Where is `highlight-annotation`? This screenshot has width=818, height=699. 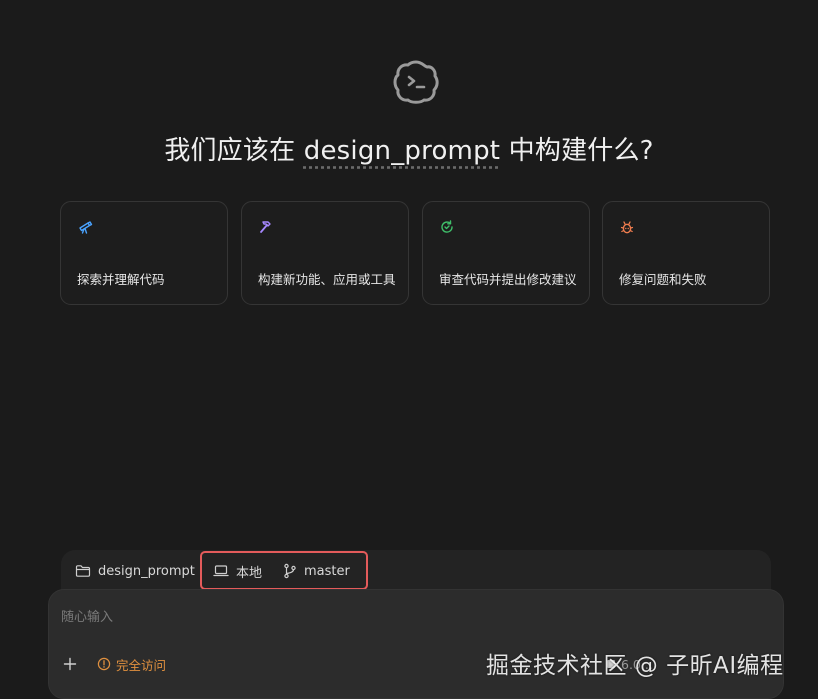 highlight-annotation is located at coordinates (284, 570).